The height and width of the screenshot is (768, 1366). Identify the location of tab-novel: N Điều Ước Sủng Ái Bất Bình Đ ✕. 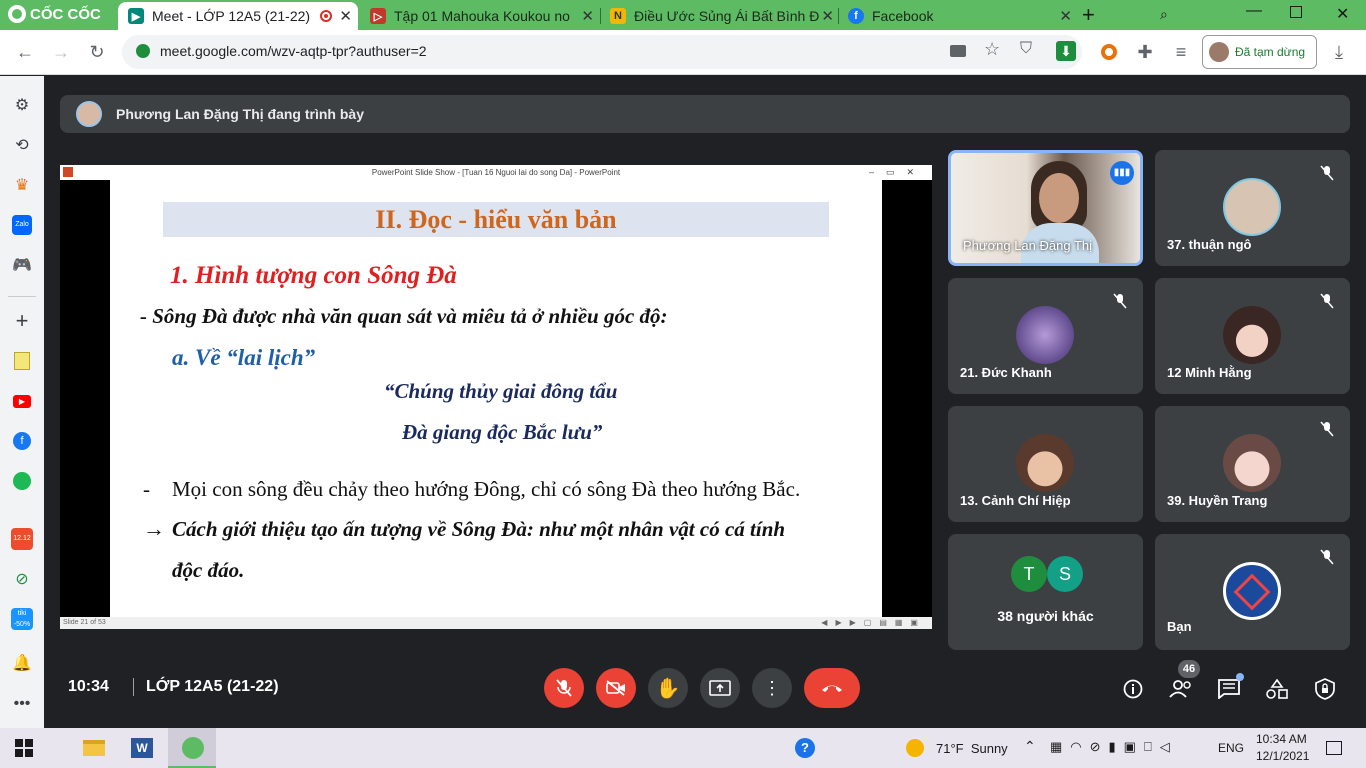
(720, 16).